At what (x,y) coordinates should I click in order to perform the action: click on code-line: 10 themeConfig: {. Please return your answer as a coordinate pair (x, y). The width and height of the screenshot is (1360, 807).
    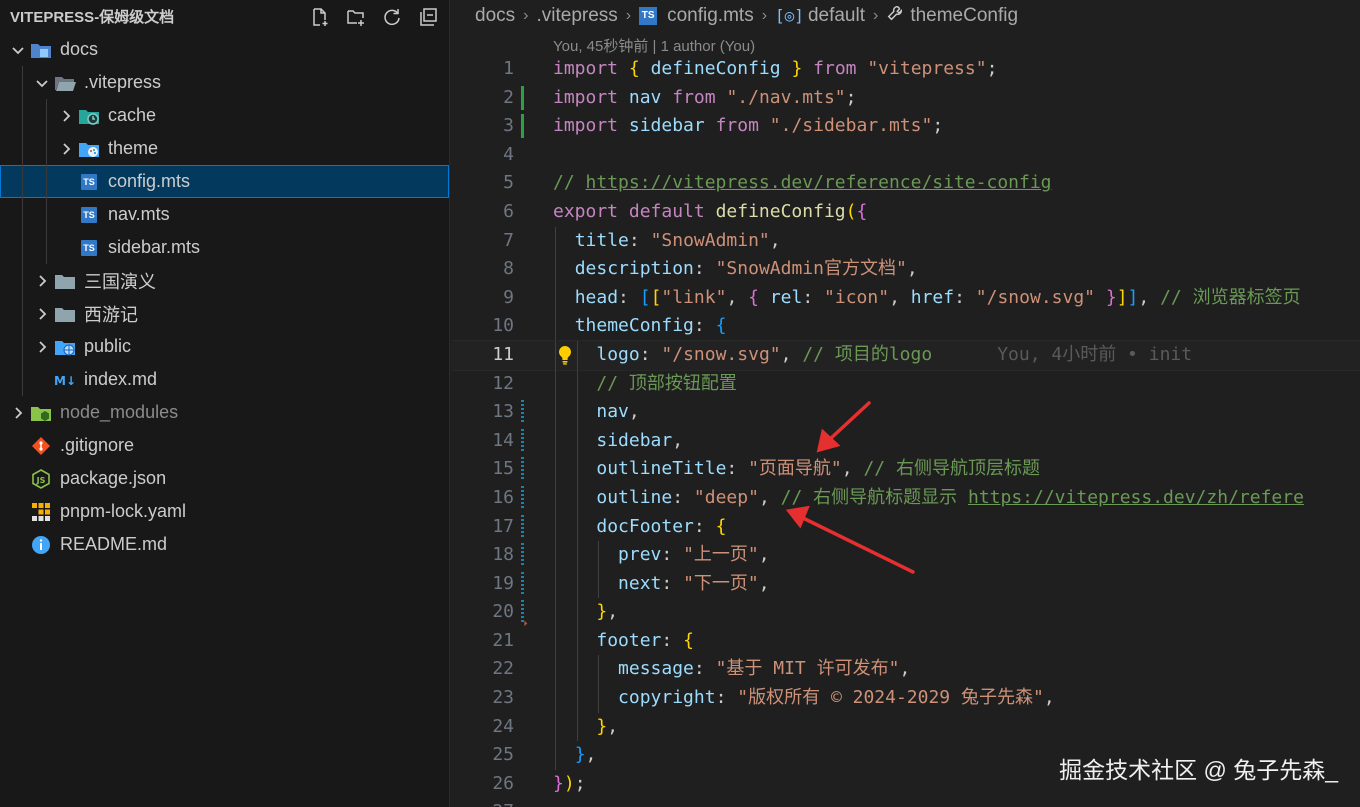
    Looking at the image, I should click on (905, 326).